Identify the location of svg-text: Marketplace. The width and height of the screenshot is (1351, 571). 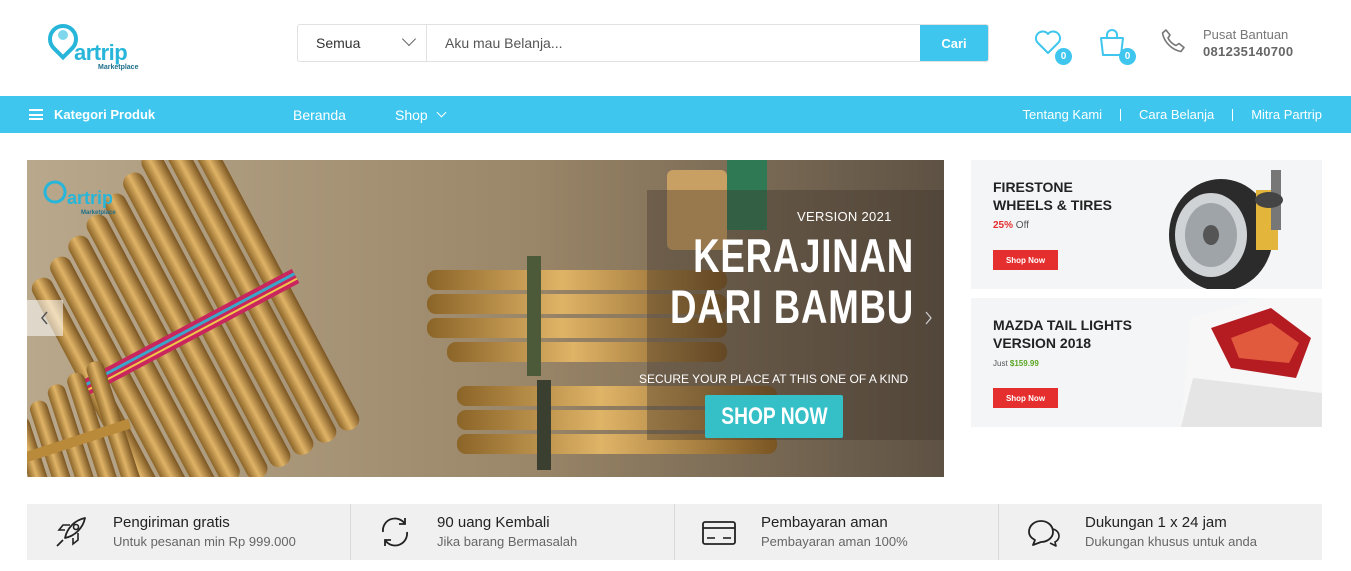
(98, 213).